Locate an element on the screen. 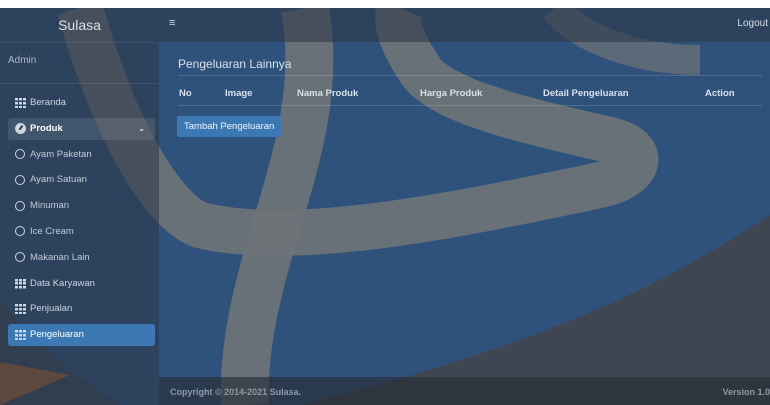 Image resolution: width=770 pixels, height=405 pixels. sidebar-item-makanan-lain: Makanan Lain is located at coordinates (81, 258).